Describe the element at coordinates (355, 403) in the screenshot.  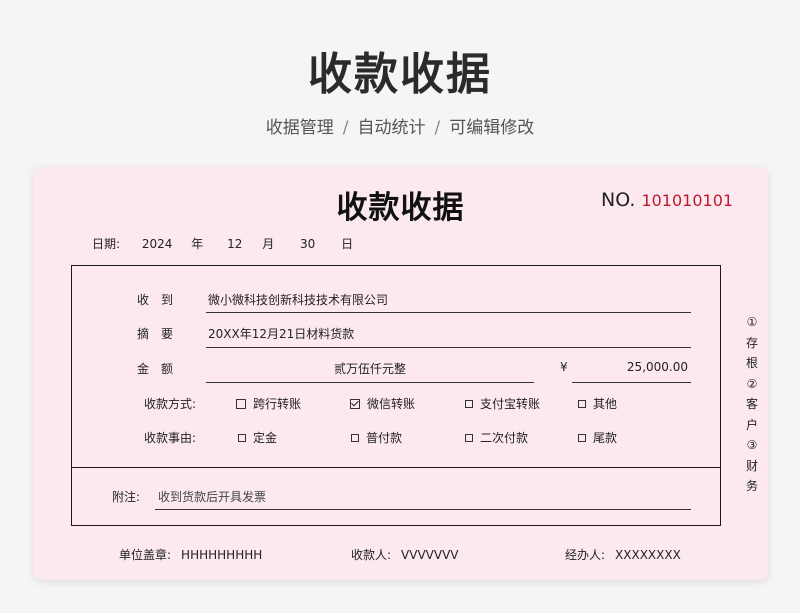
I see `checked-checkbox-icon` at that location.